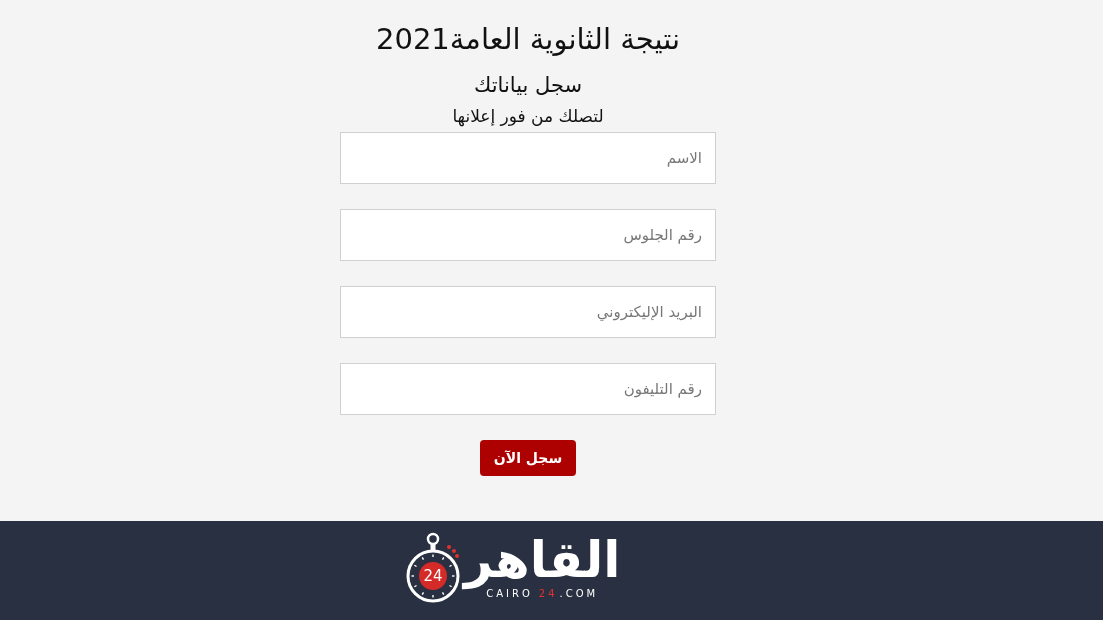  Describe the element at coordinates (528, 312) in the screenshot. I see `input-field: البريد الإليكتروني` at that location.